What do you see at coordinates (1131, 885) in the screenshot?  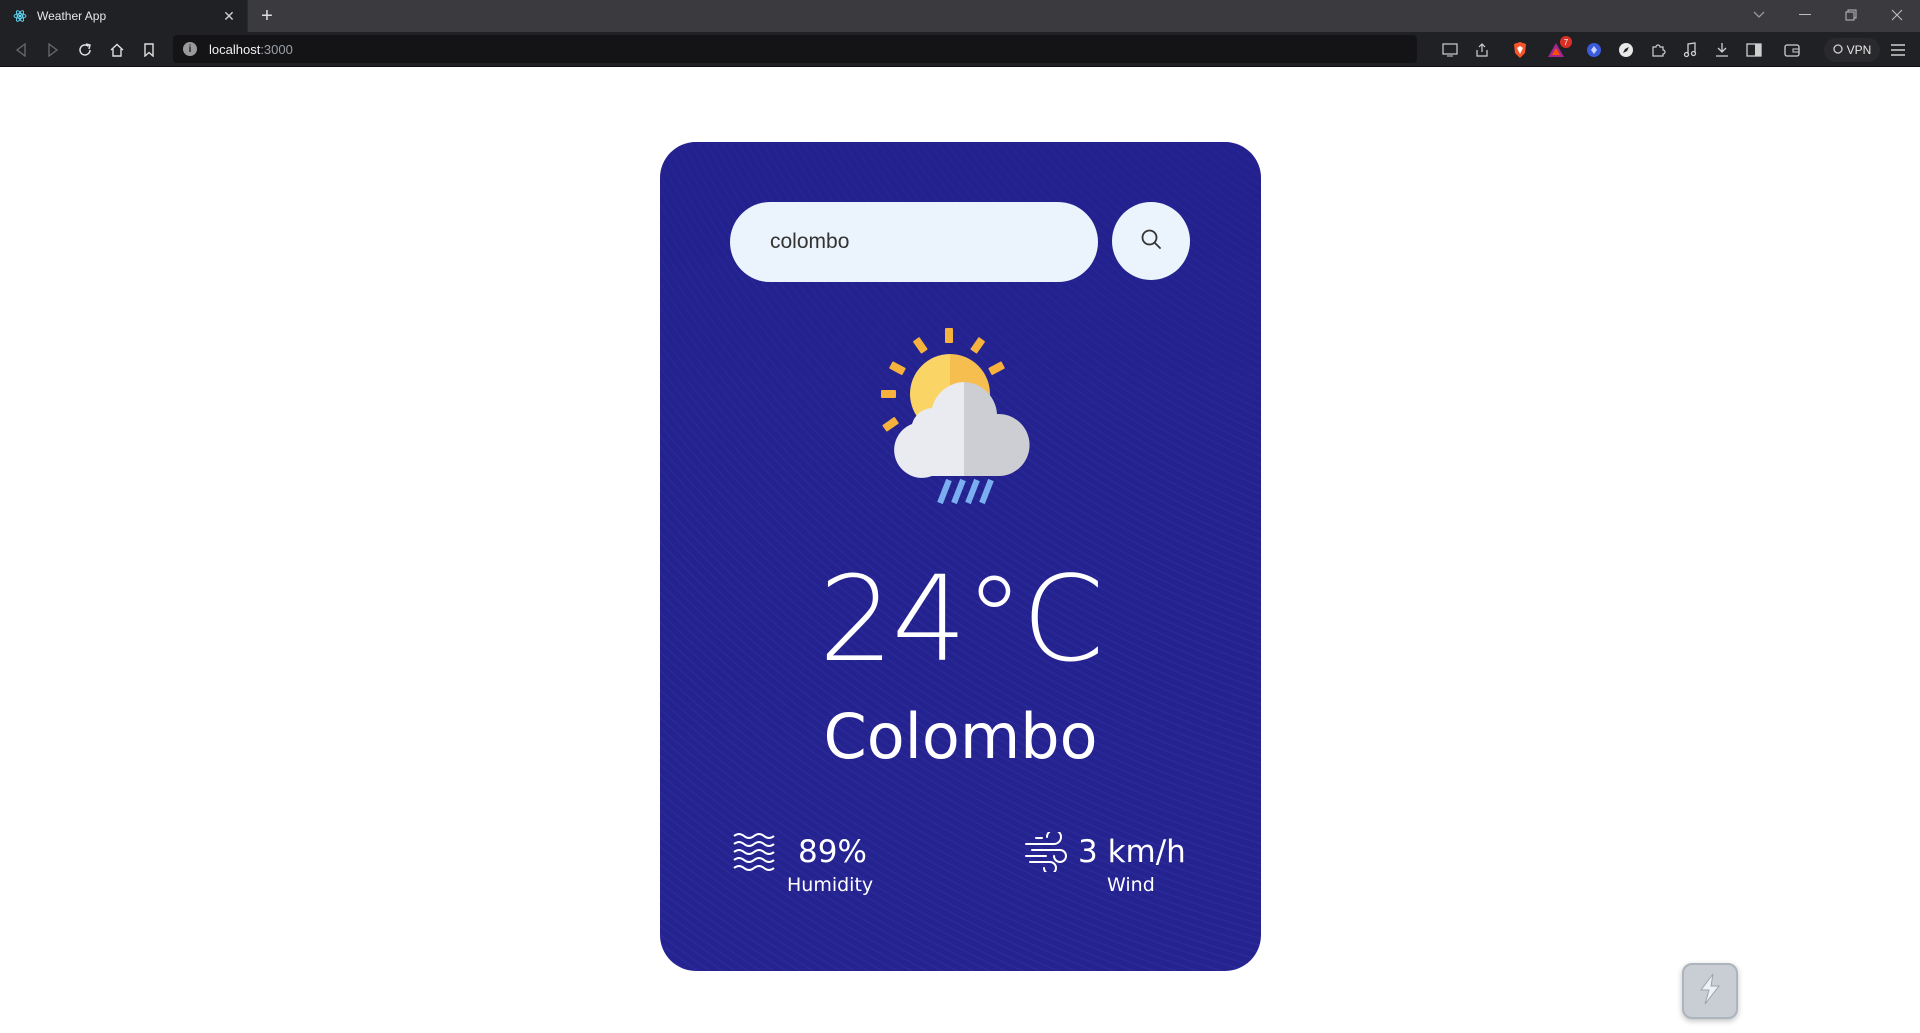 I see `wind-label: Wind` at bounding box center [1131, 885].